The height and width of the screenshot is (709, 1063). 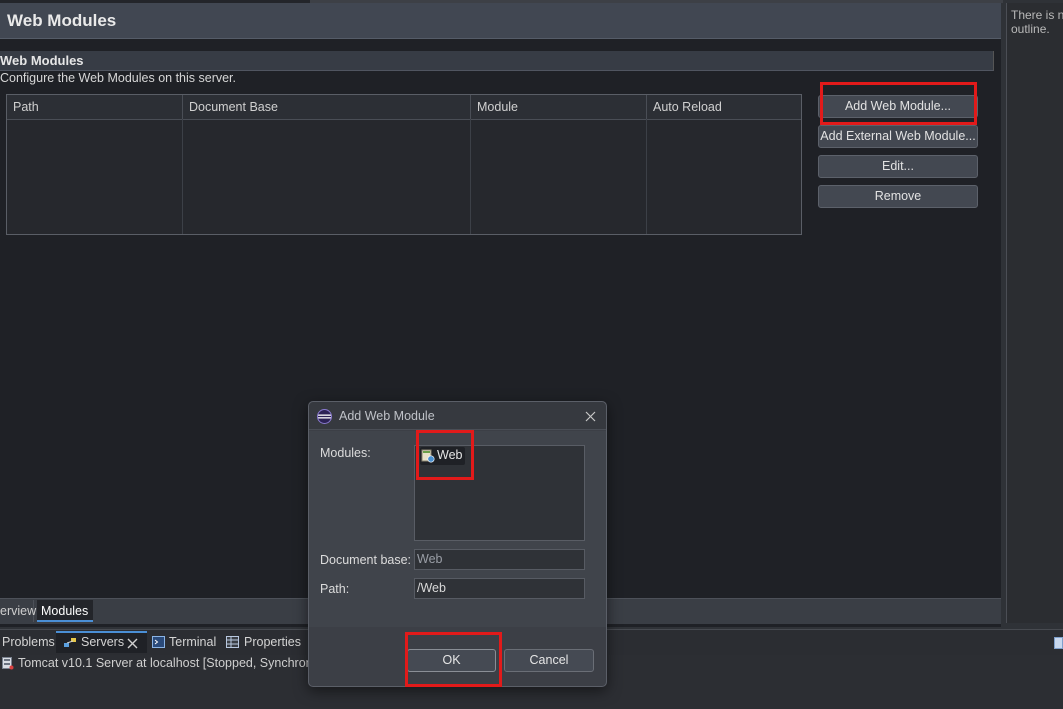 What do you see at coordinates (28, 643) in the screenshot?
I see `tab-problems: Problems` at bounding box center [28, 643].